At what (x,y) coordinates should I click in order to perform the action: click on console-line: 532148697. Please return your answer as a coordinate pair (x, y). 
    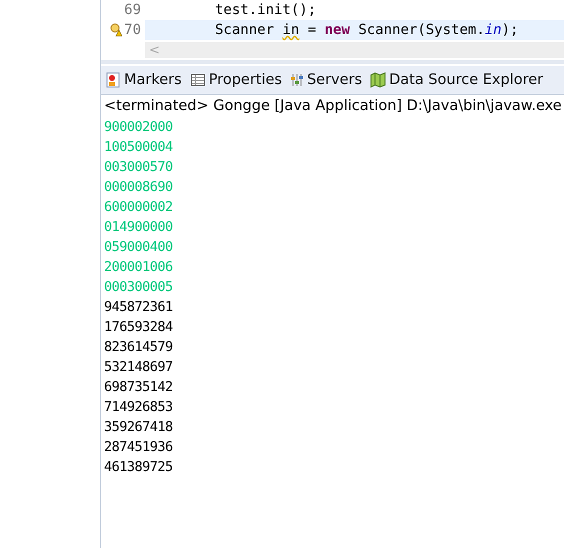
    Looking at the image, I should click on (138, 367).